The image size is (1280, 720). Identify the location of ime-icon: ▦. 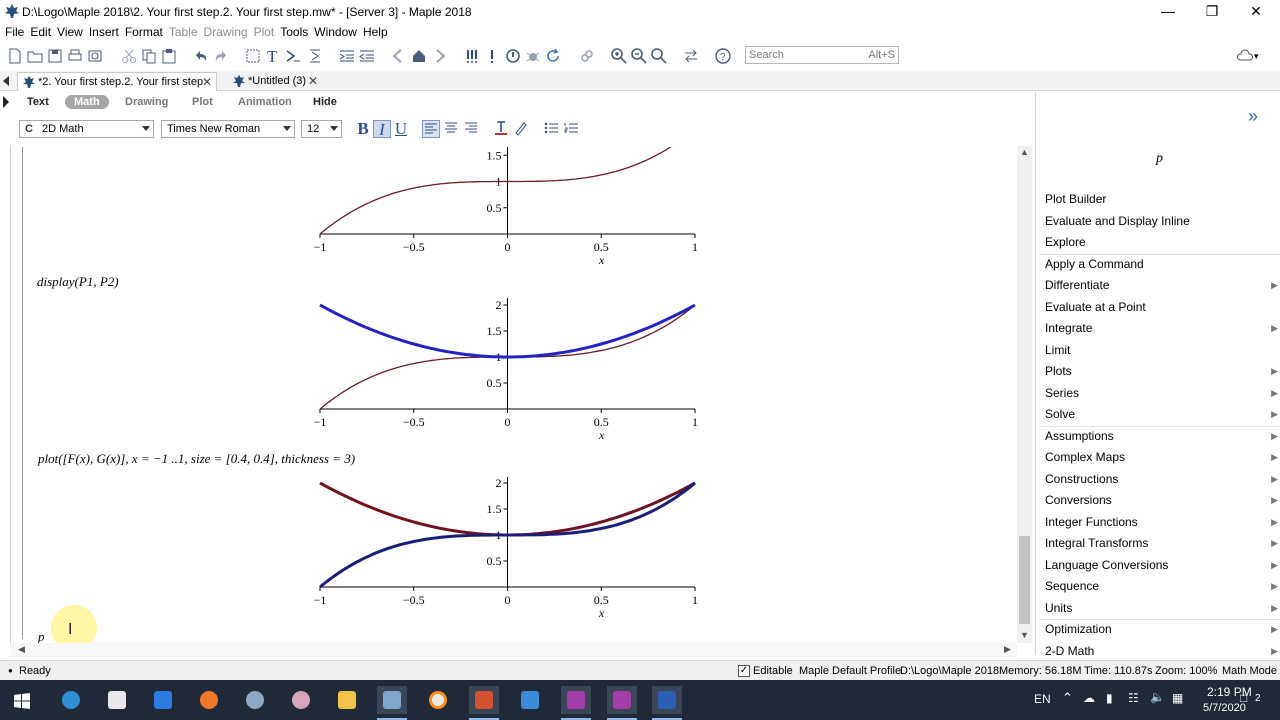
(1177, 698).